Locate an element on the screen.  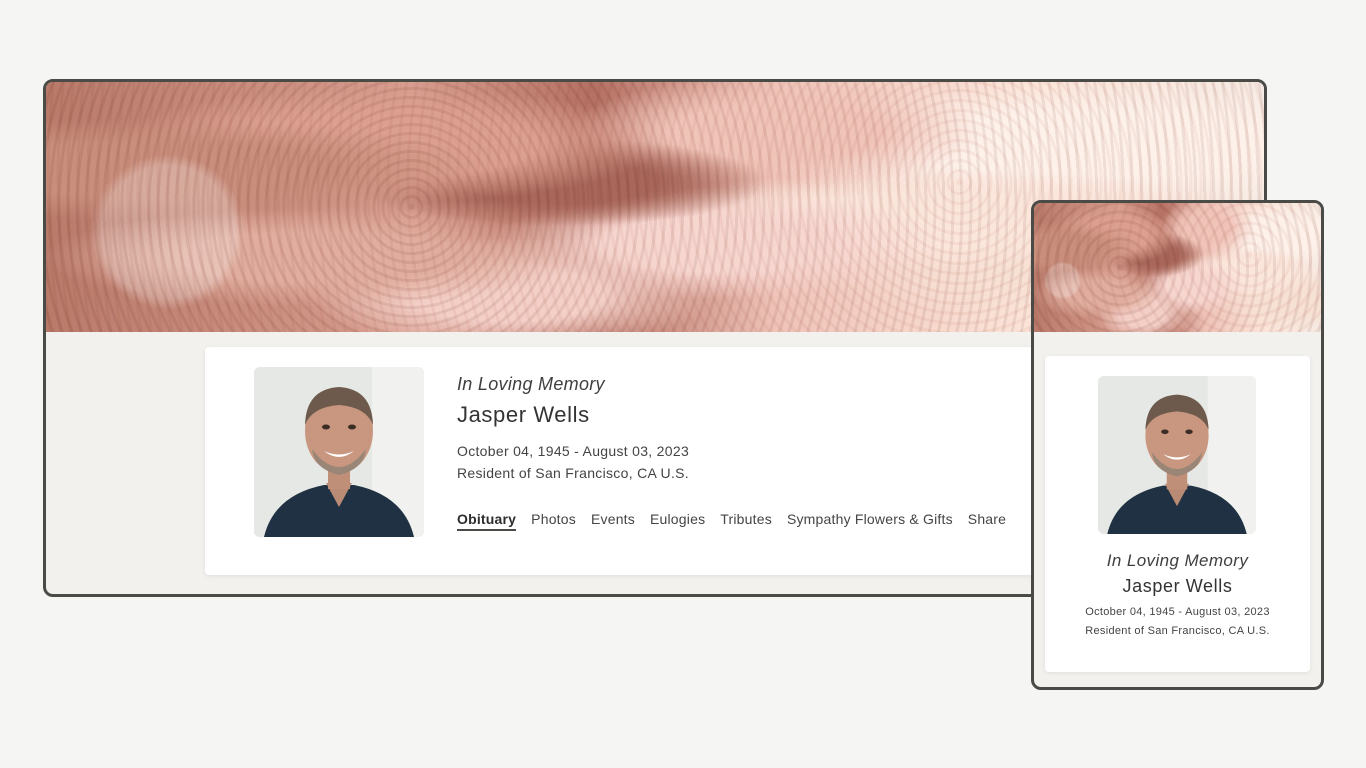
tab-sympathy-flowers-gifts: Sympathy Flowers & Gifts is located at coordinates (870, 521).